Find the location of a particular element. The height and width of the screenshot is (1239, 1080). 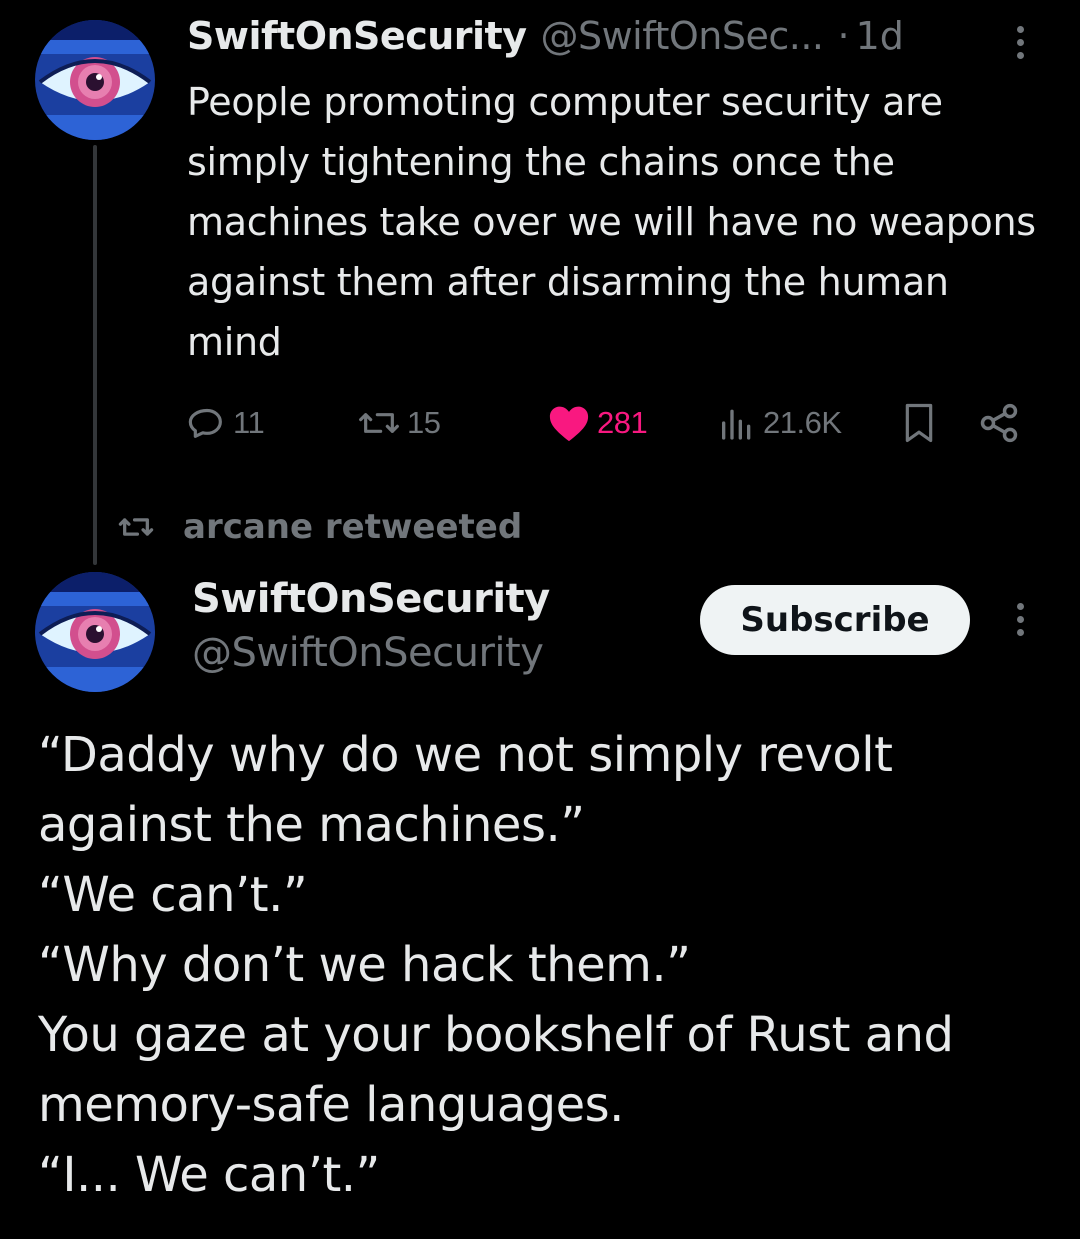

tweet-action-bar: 11 15 281 21.6K is located at coordinates (607, 423).